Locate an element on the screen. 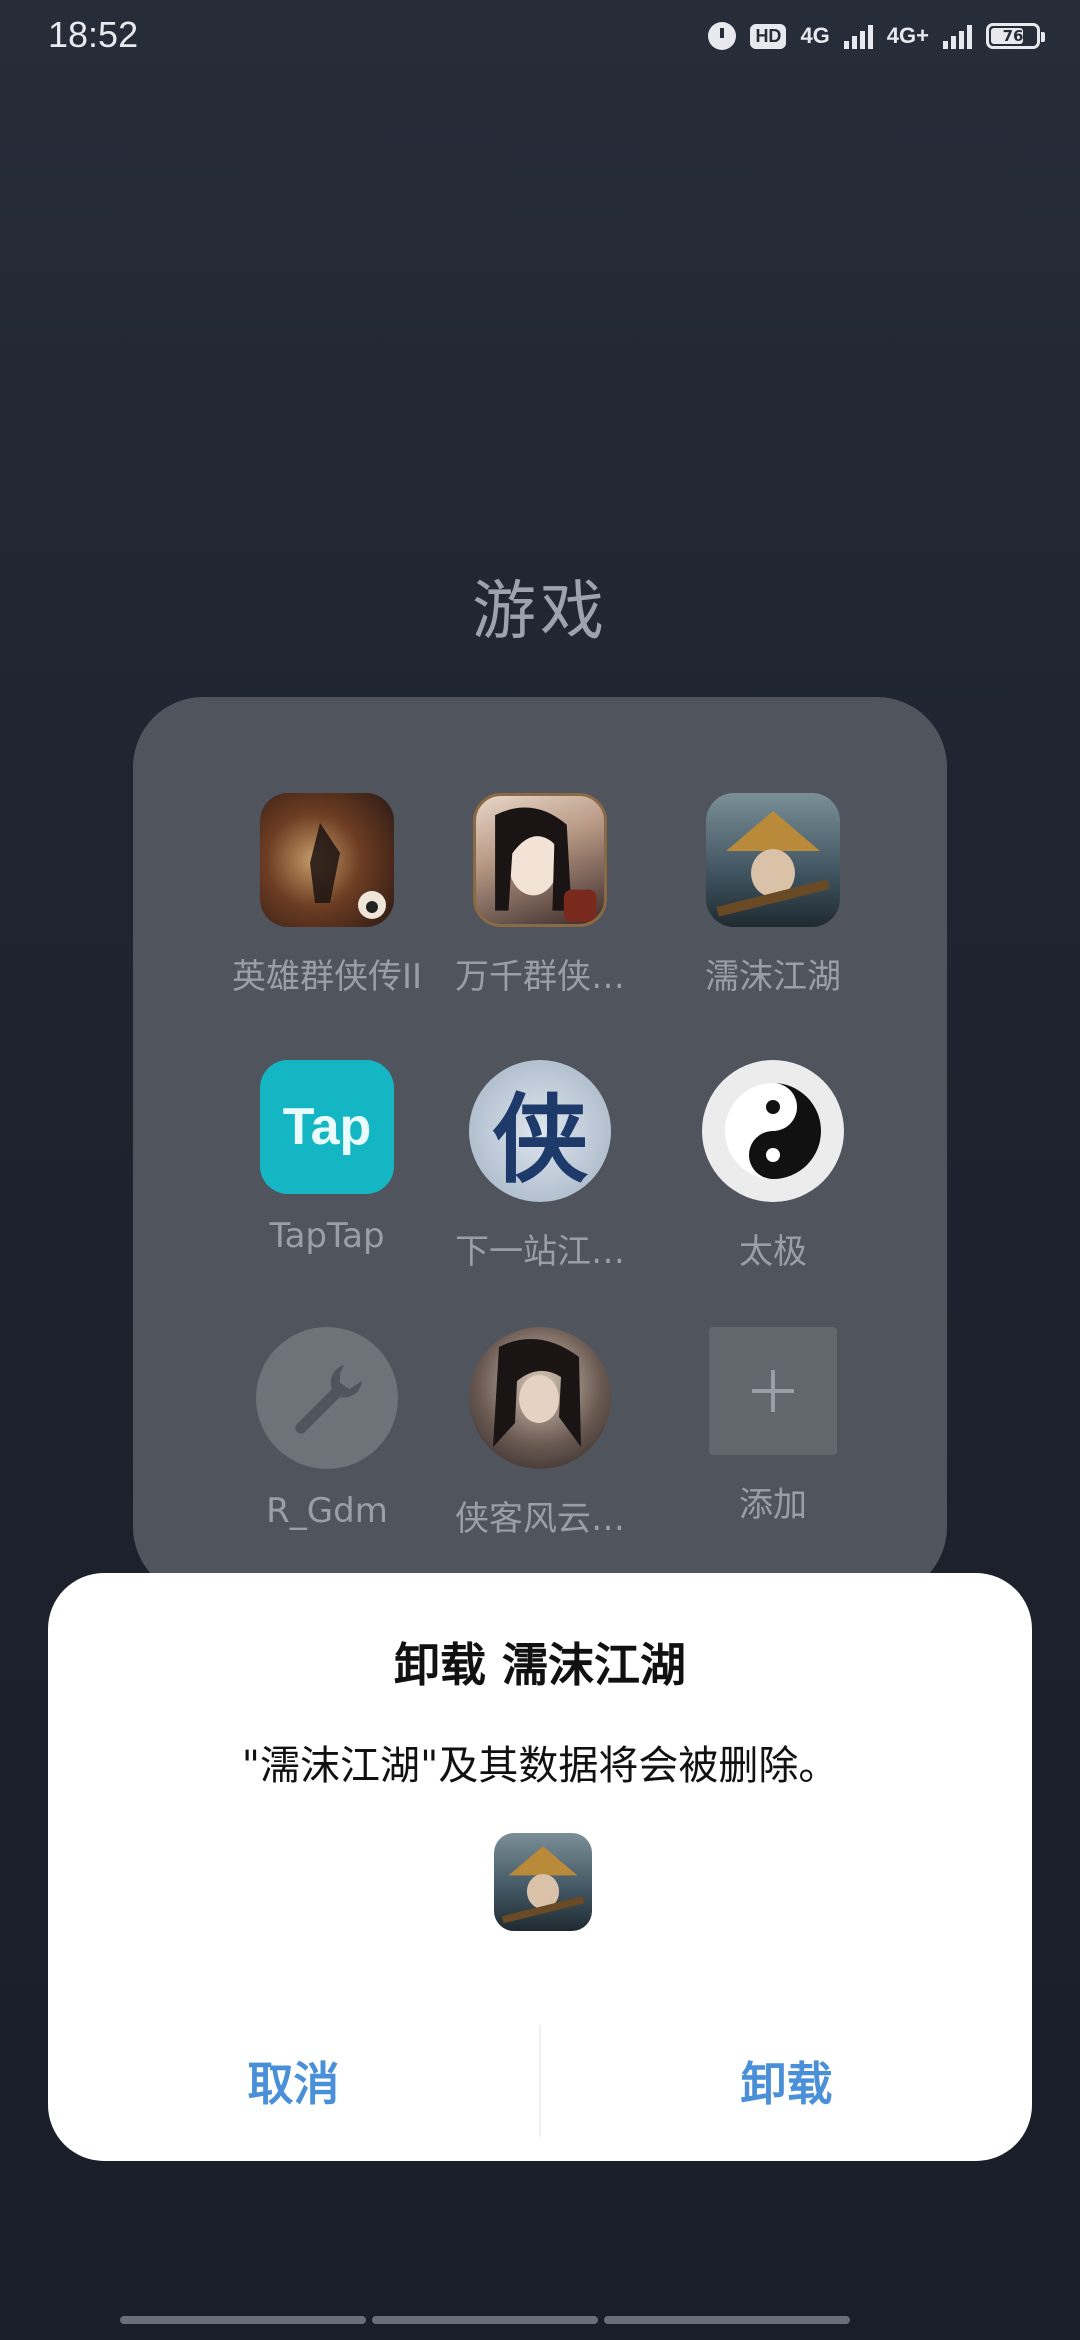 This screenshot has width=1080, height=2340. status-icons: HD 4G 4G+ 76 is located at coordinates (876, 36).